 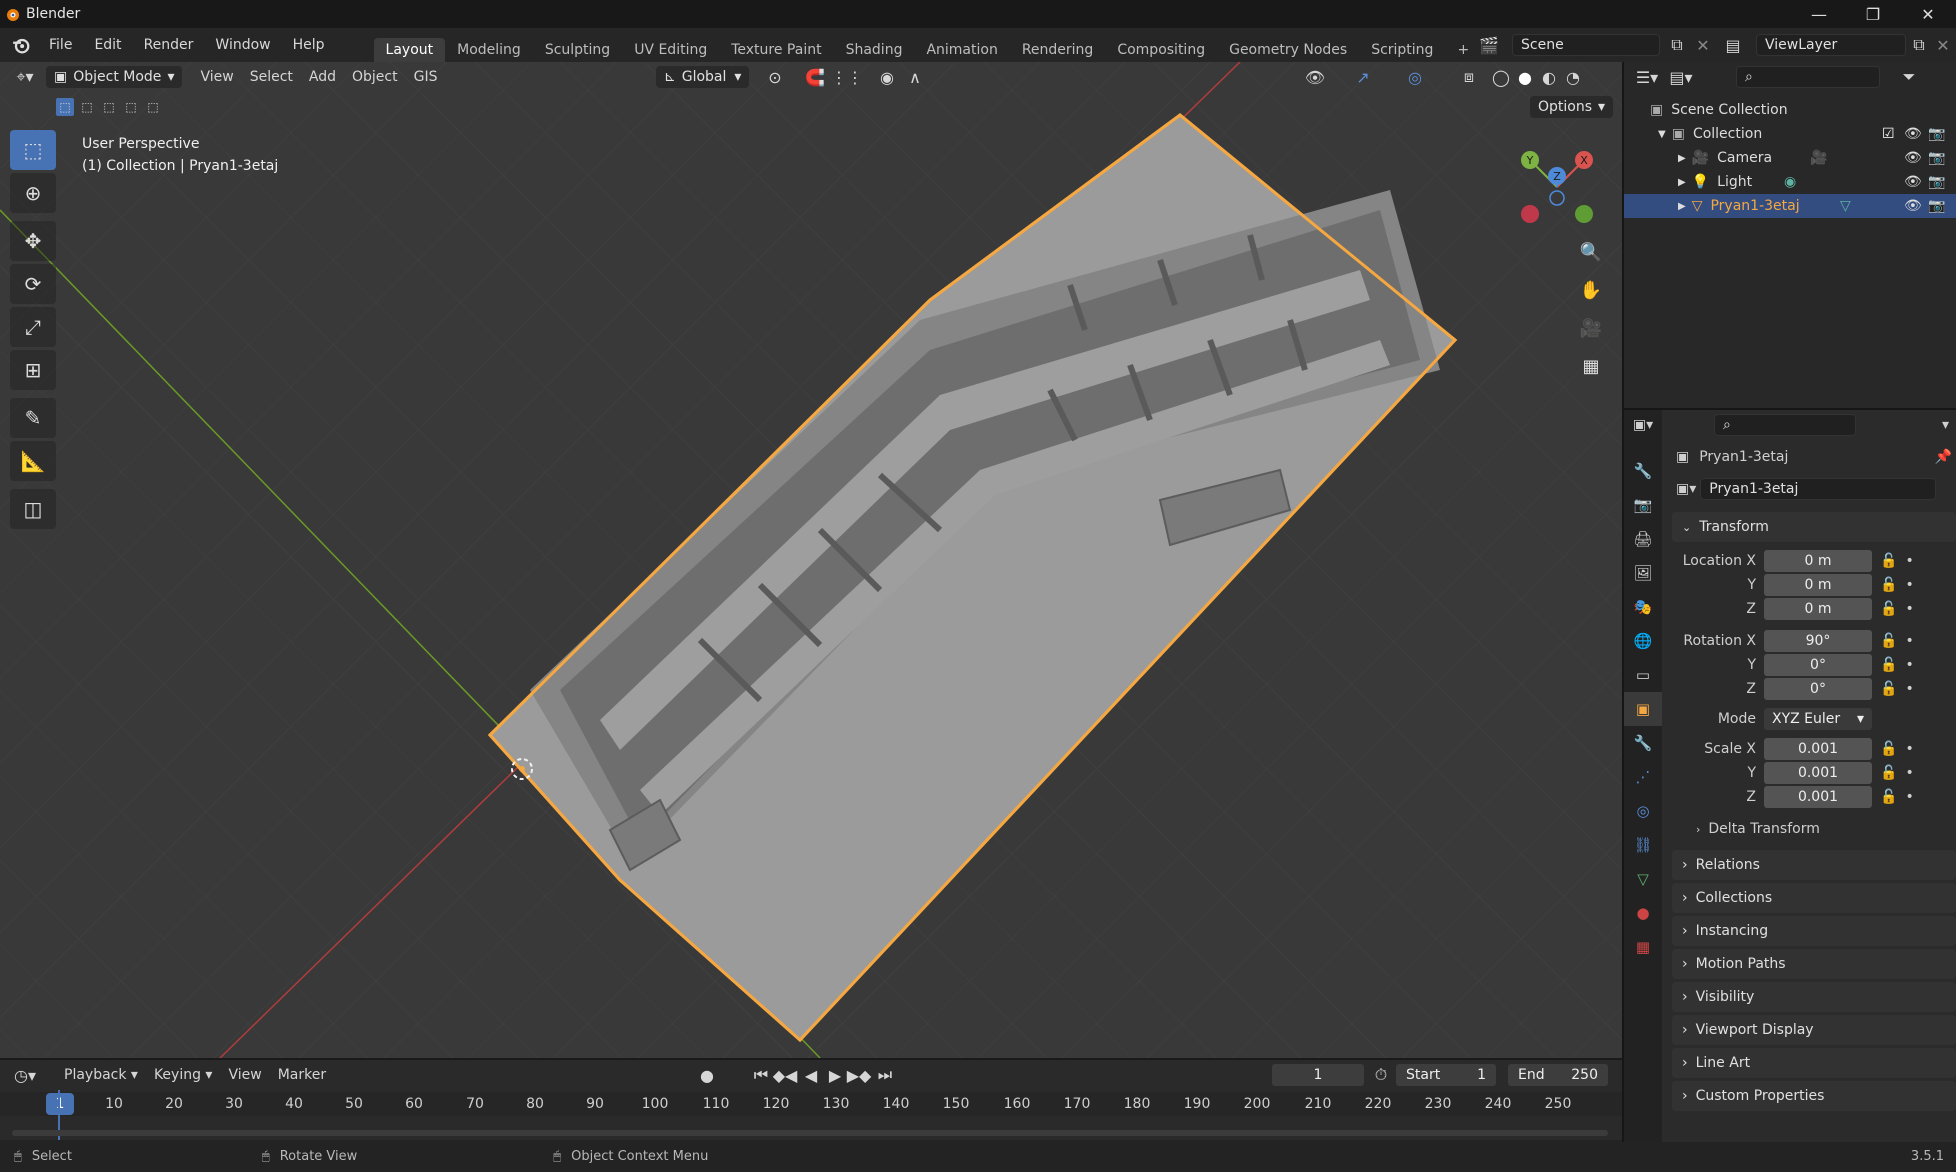 What do you see at coordinates (761, 1075) in the screenshot?
I see `jump-start-icon: ⏮` at bounding box center [761, 1075].